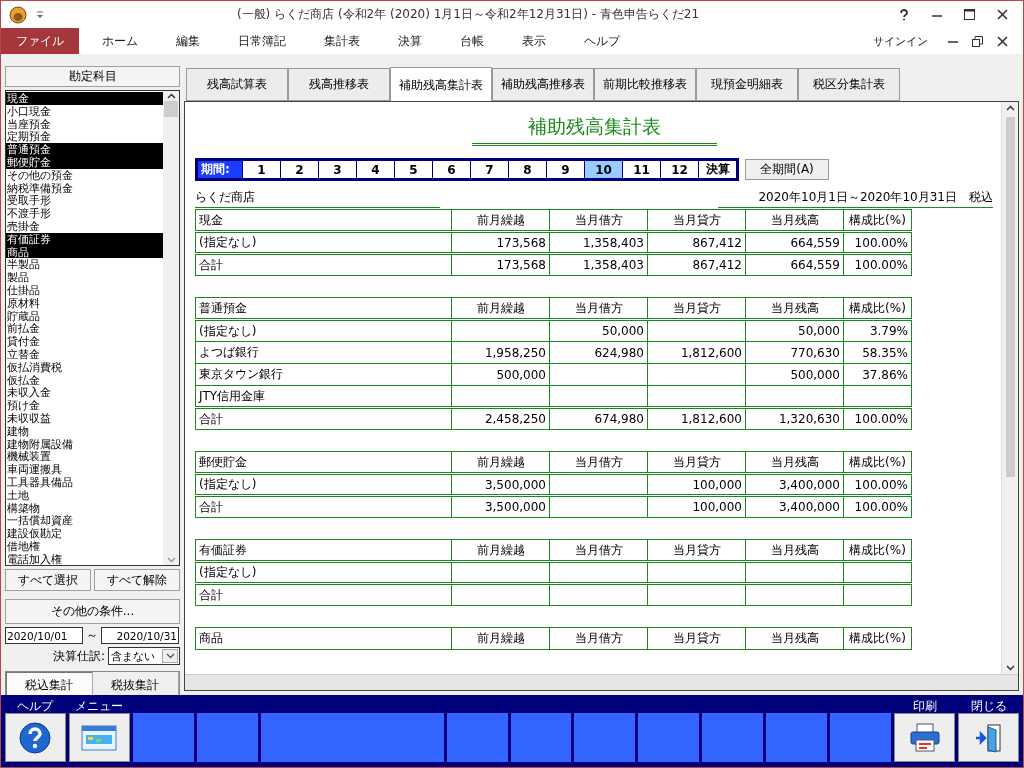 This screenshot has width=1024, height=768. What do you see at coordinates (237, 84) in the screenshot?
I see `report-tab: 残高試算表` at bounding box center [237, 84].